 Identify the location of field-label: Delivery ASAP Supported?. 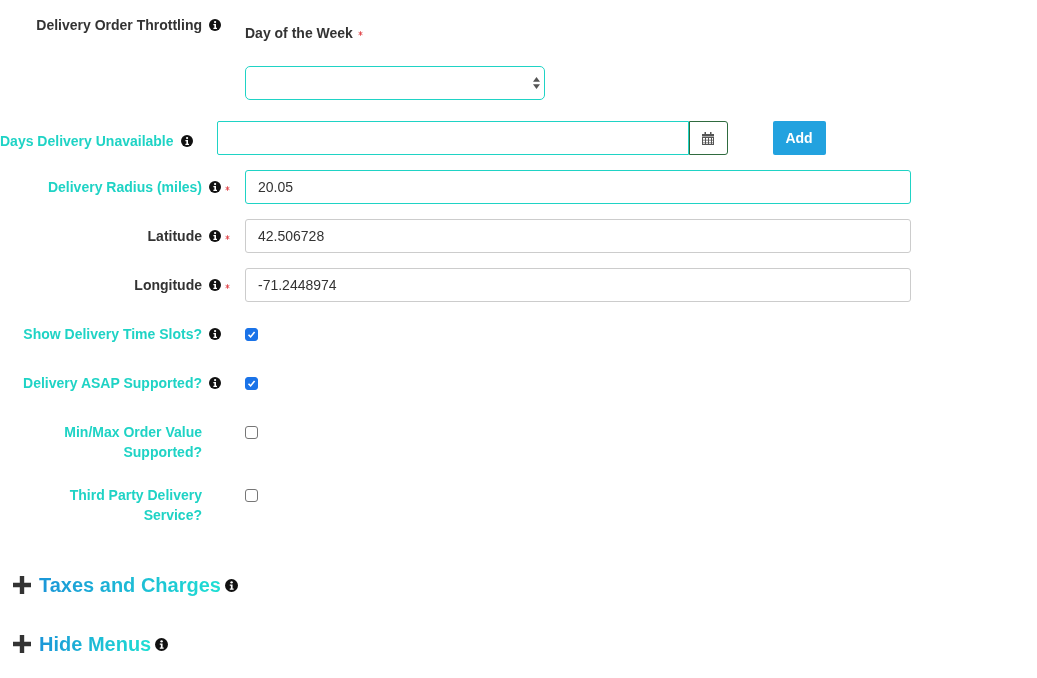
(112, 383).